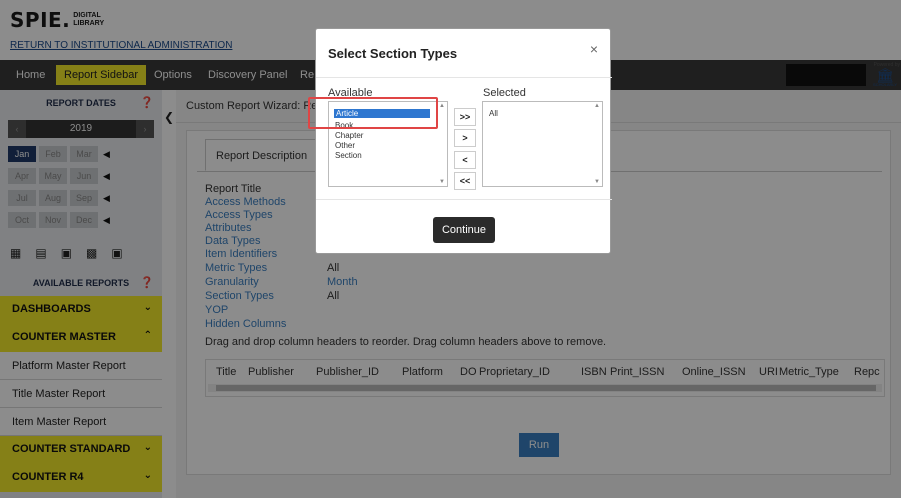  Describe the element at coordinates (348, 155) in the screenshot. I see `list-item-section: Section` at that location.